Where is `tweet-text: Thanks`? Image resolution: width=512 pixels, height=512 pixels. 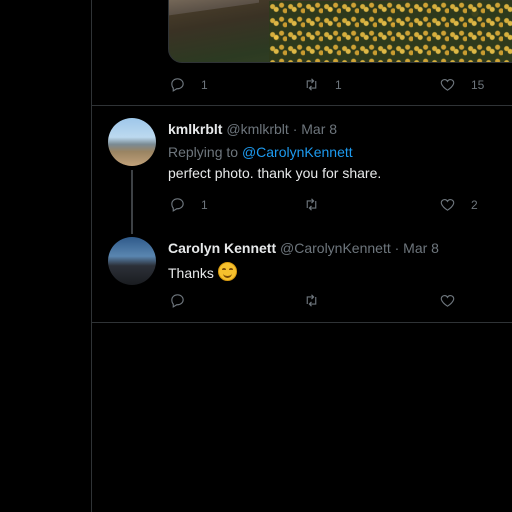
tweet-text: Thanks is located at coordinates (202, 271).